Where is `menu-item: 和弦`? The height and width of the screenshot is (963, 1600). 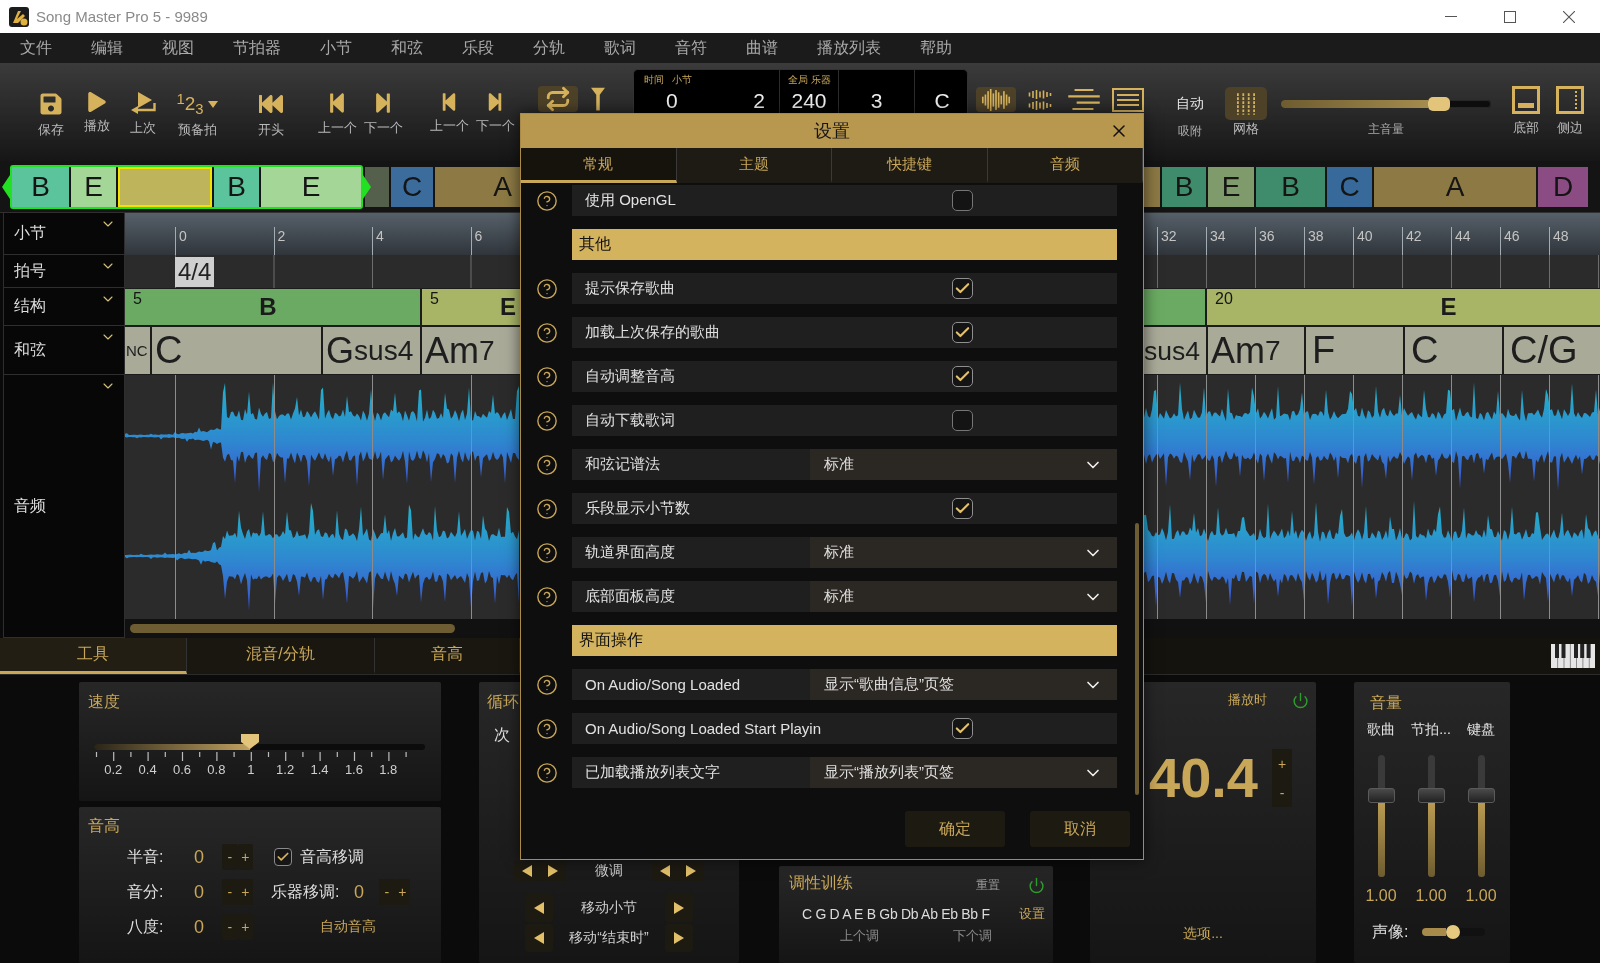 menu-item: 和弦 is located at coordinates (406, 48).